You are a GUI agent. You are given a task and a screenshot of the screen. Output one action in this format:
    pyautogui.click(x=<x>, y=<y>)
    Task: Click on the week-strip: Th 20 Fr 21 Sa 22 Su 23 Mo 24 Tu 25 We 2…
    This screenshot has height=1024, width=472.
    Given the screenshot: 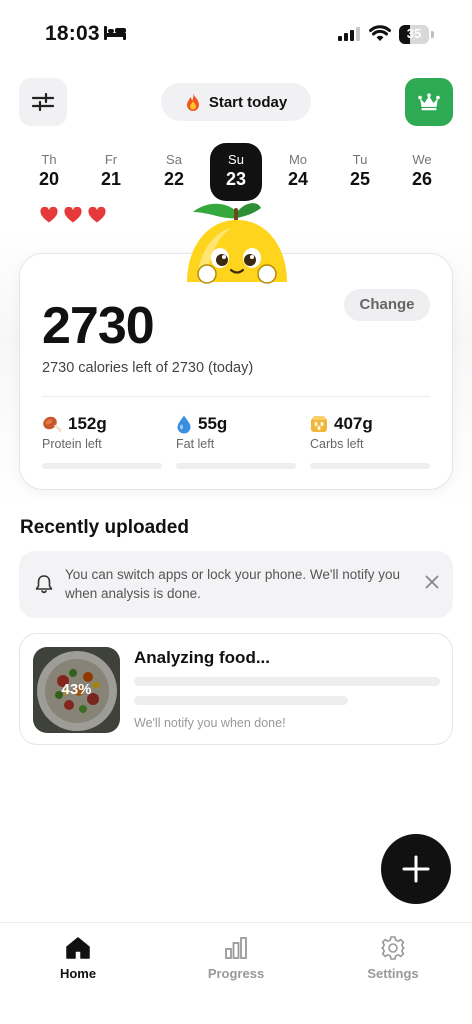 What is the action you would take?
    pyautogui.click(x=237, y=172)
    